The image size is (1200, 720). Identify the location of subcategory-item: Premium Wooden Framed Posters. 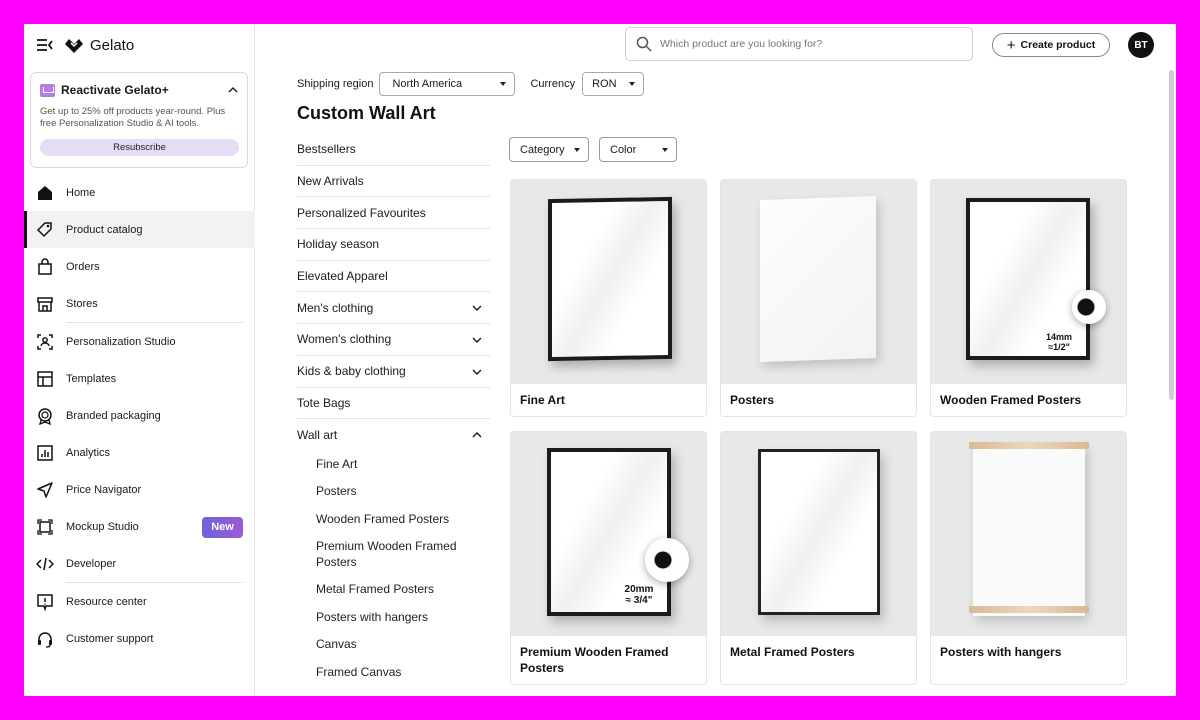
(403, 554).